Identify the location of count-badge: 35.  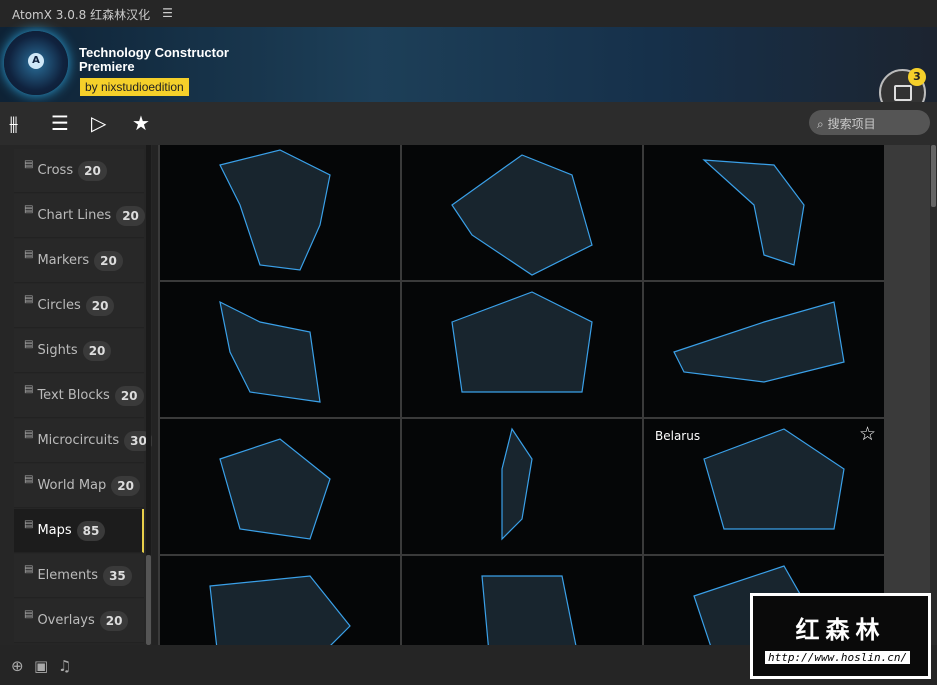
(117, 575).